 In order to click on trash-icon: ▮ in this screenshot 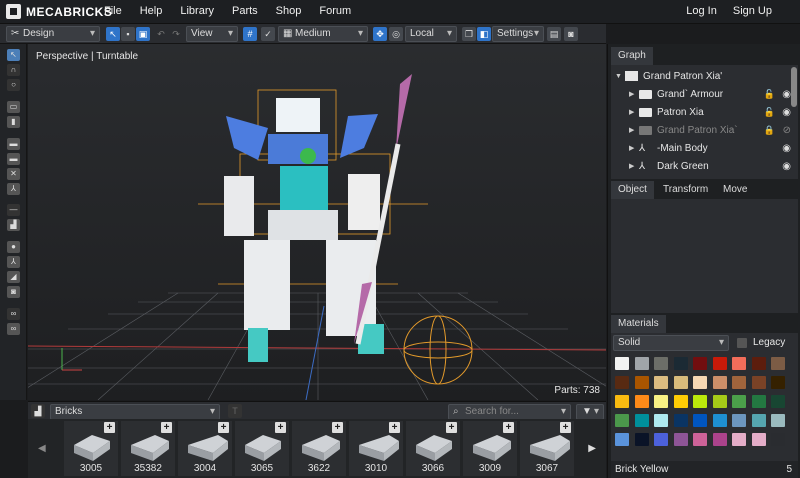, I will do `click(13, 122)`.